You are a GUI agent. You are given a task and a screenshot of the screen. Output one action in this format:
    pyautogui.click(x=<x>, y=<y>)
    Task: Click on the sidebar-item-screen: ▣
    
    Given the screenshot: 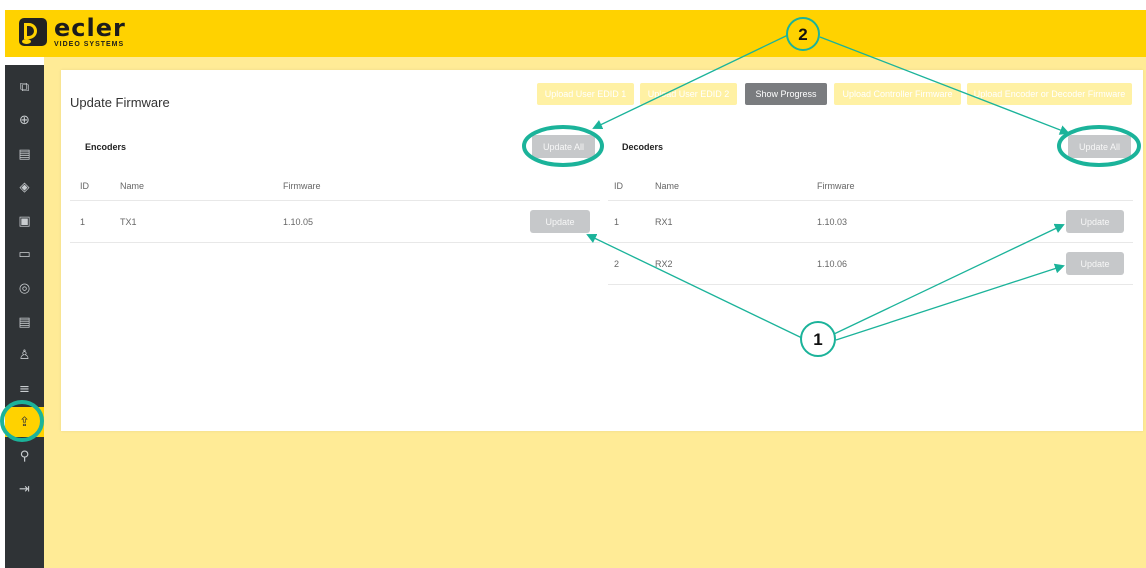 What is the action you would take?
    pyautogui.click(x=24, y=221)
    